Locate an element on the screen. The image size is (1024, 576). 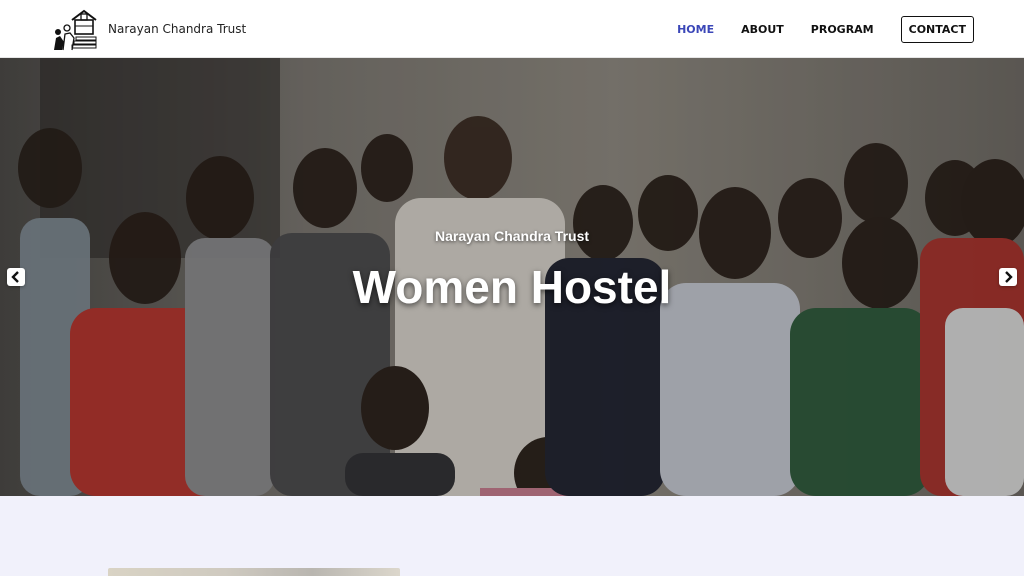
nav-about: ABOUT is located at coordinates (762, 29).